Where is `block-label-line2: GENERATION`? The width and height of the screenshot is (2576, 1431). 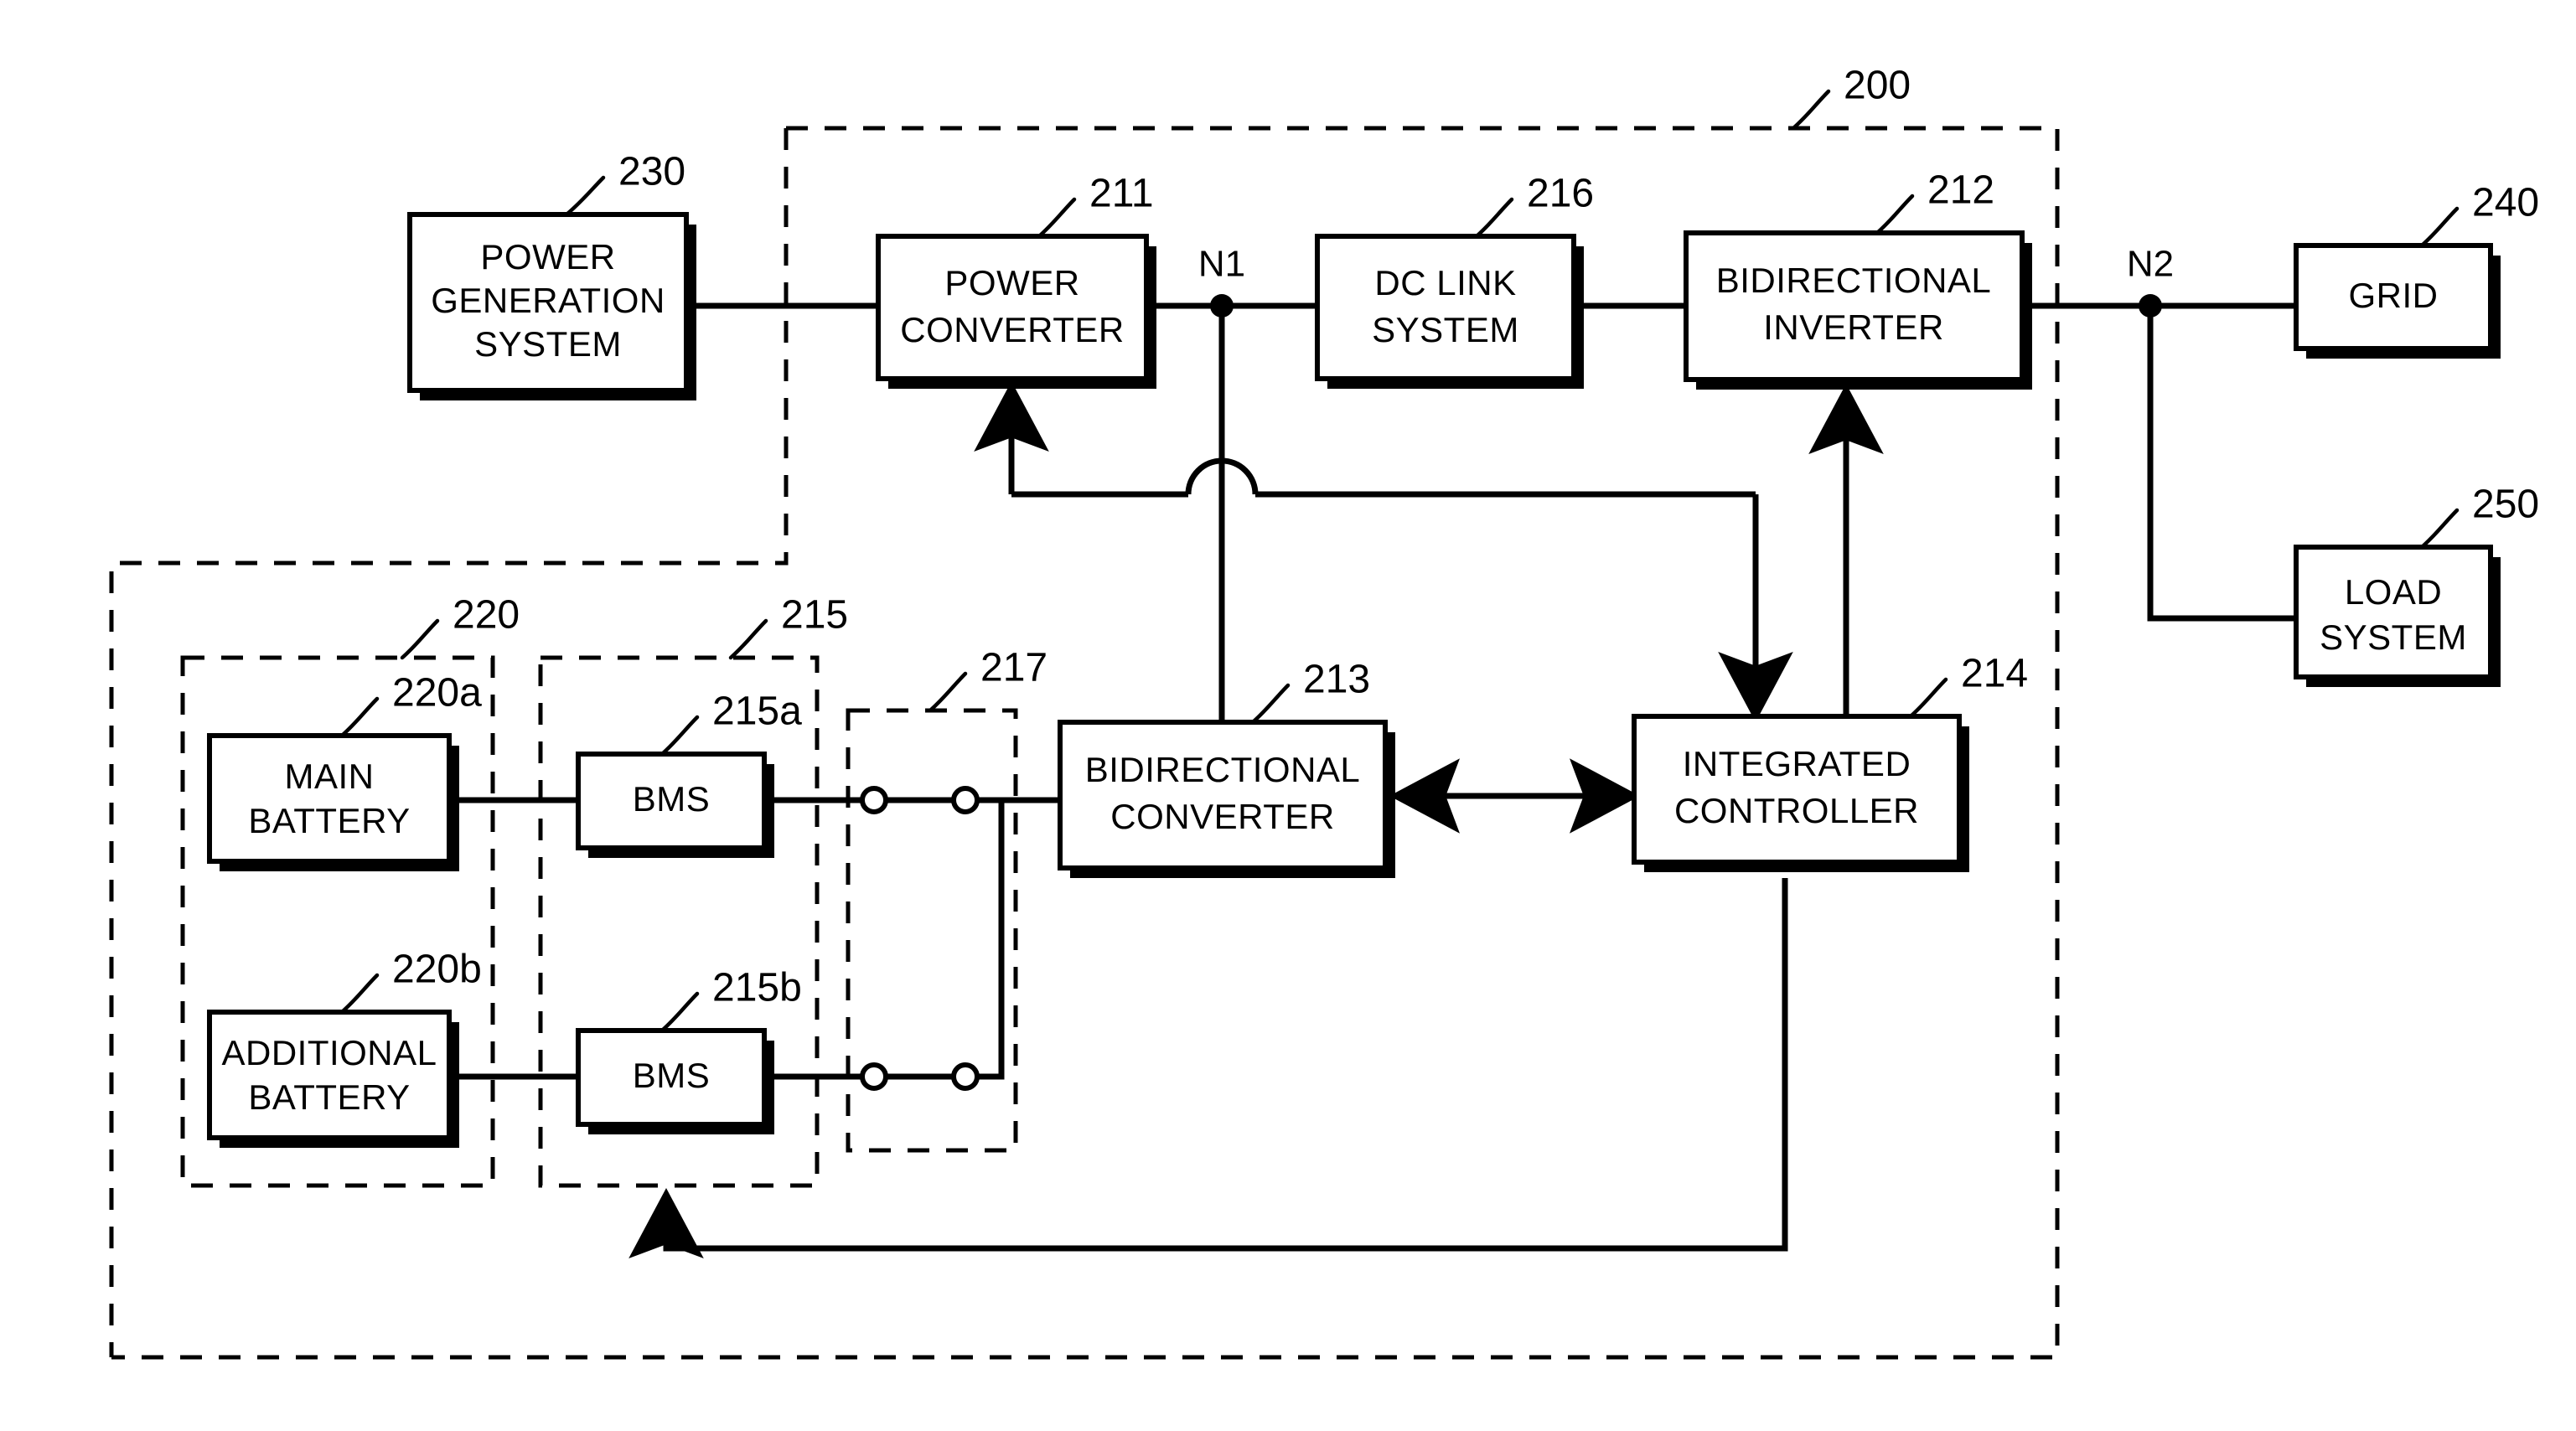
block-label-line2: GENERATION is located at coordinates (548, 301).